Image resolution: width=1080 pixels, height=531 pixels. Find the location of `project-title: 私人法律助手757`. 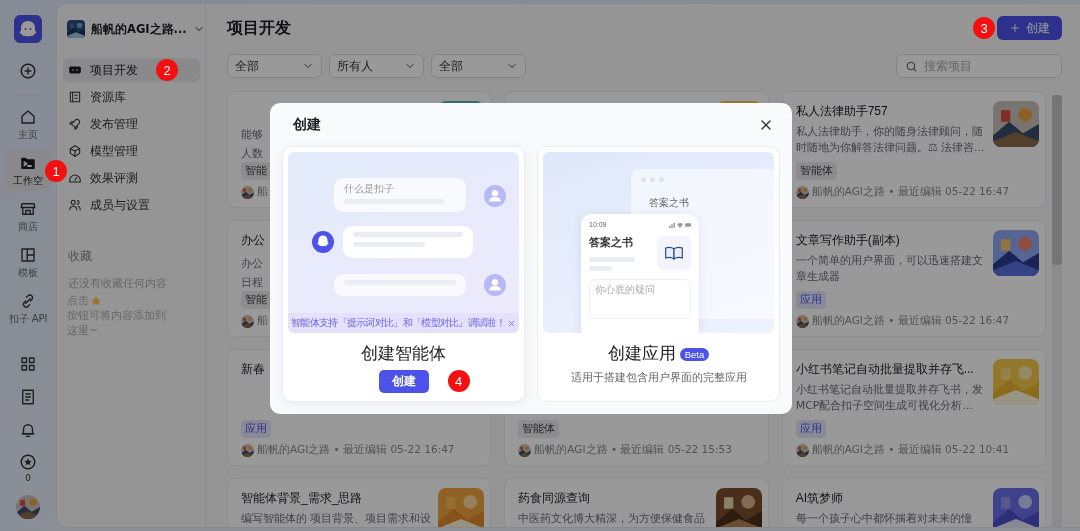

project-title: 私人法律助手757 is located at coordinates (841, 111).